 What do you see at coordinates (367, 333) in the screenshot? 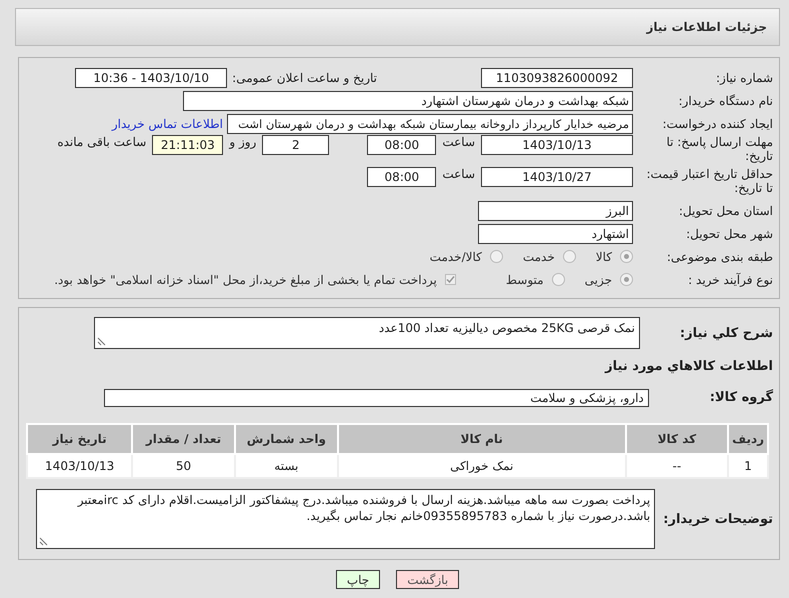
I see `summary-textarea: نمک قرصی 25KG مخصوص دیالیزیه تعداد 100عدد` at bounding box center [367, 333].